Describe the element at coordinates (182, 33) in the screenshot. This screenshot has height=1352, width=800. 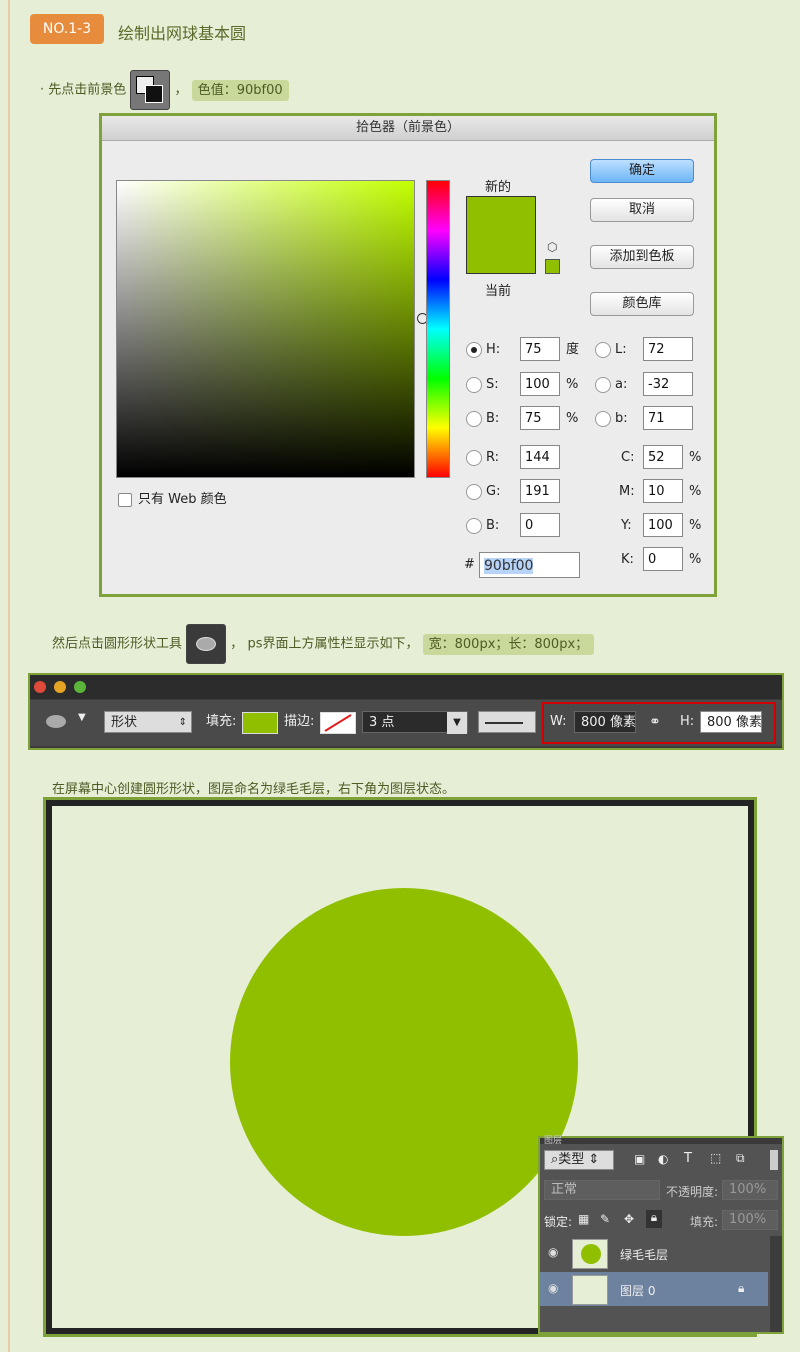
I see `step-title: 绘制出网球基本圆` at that location.